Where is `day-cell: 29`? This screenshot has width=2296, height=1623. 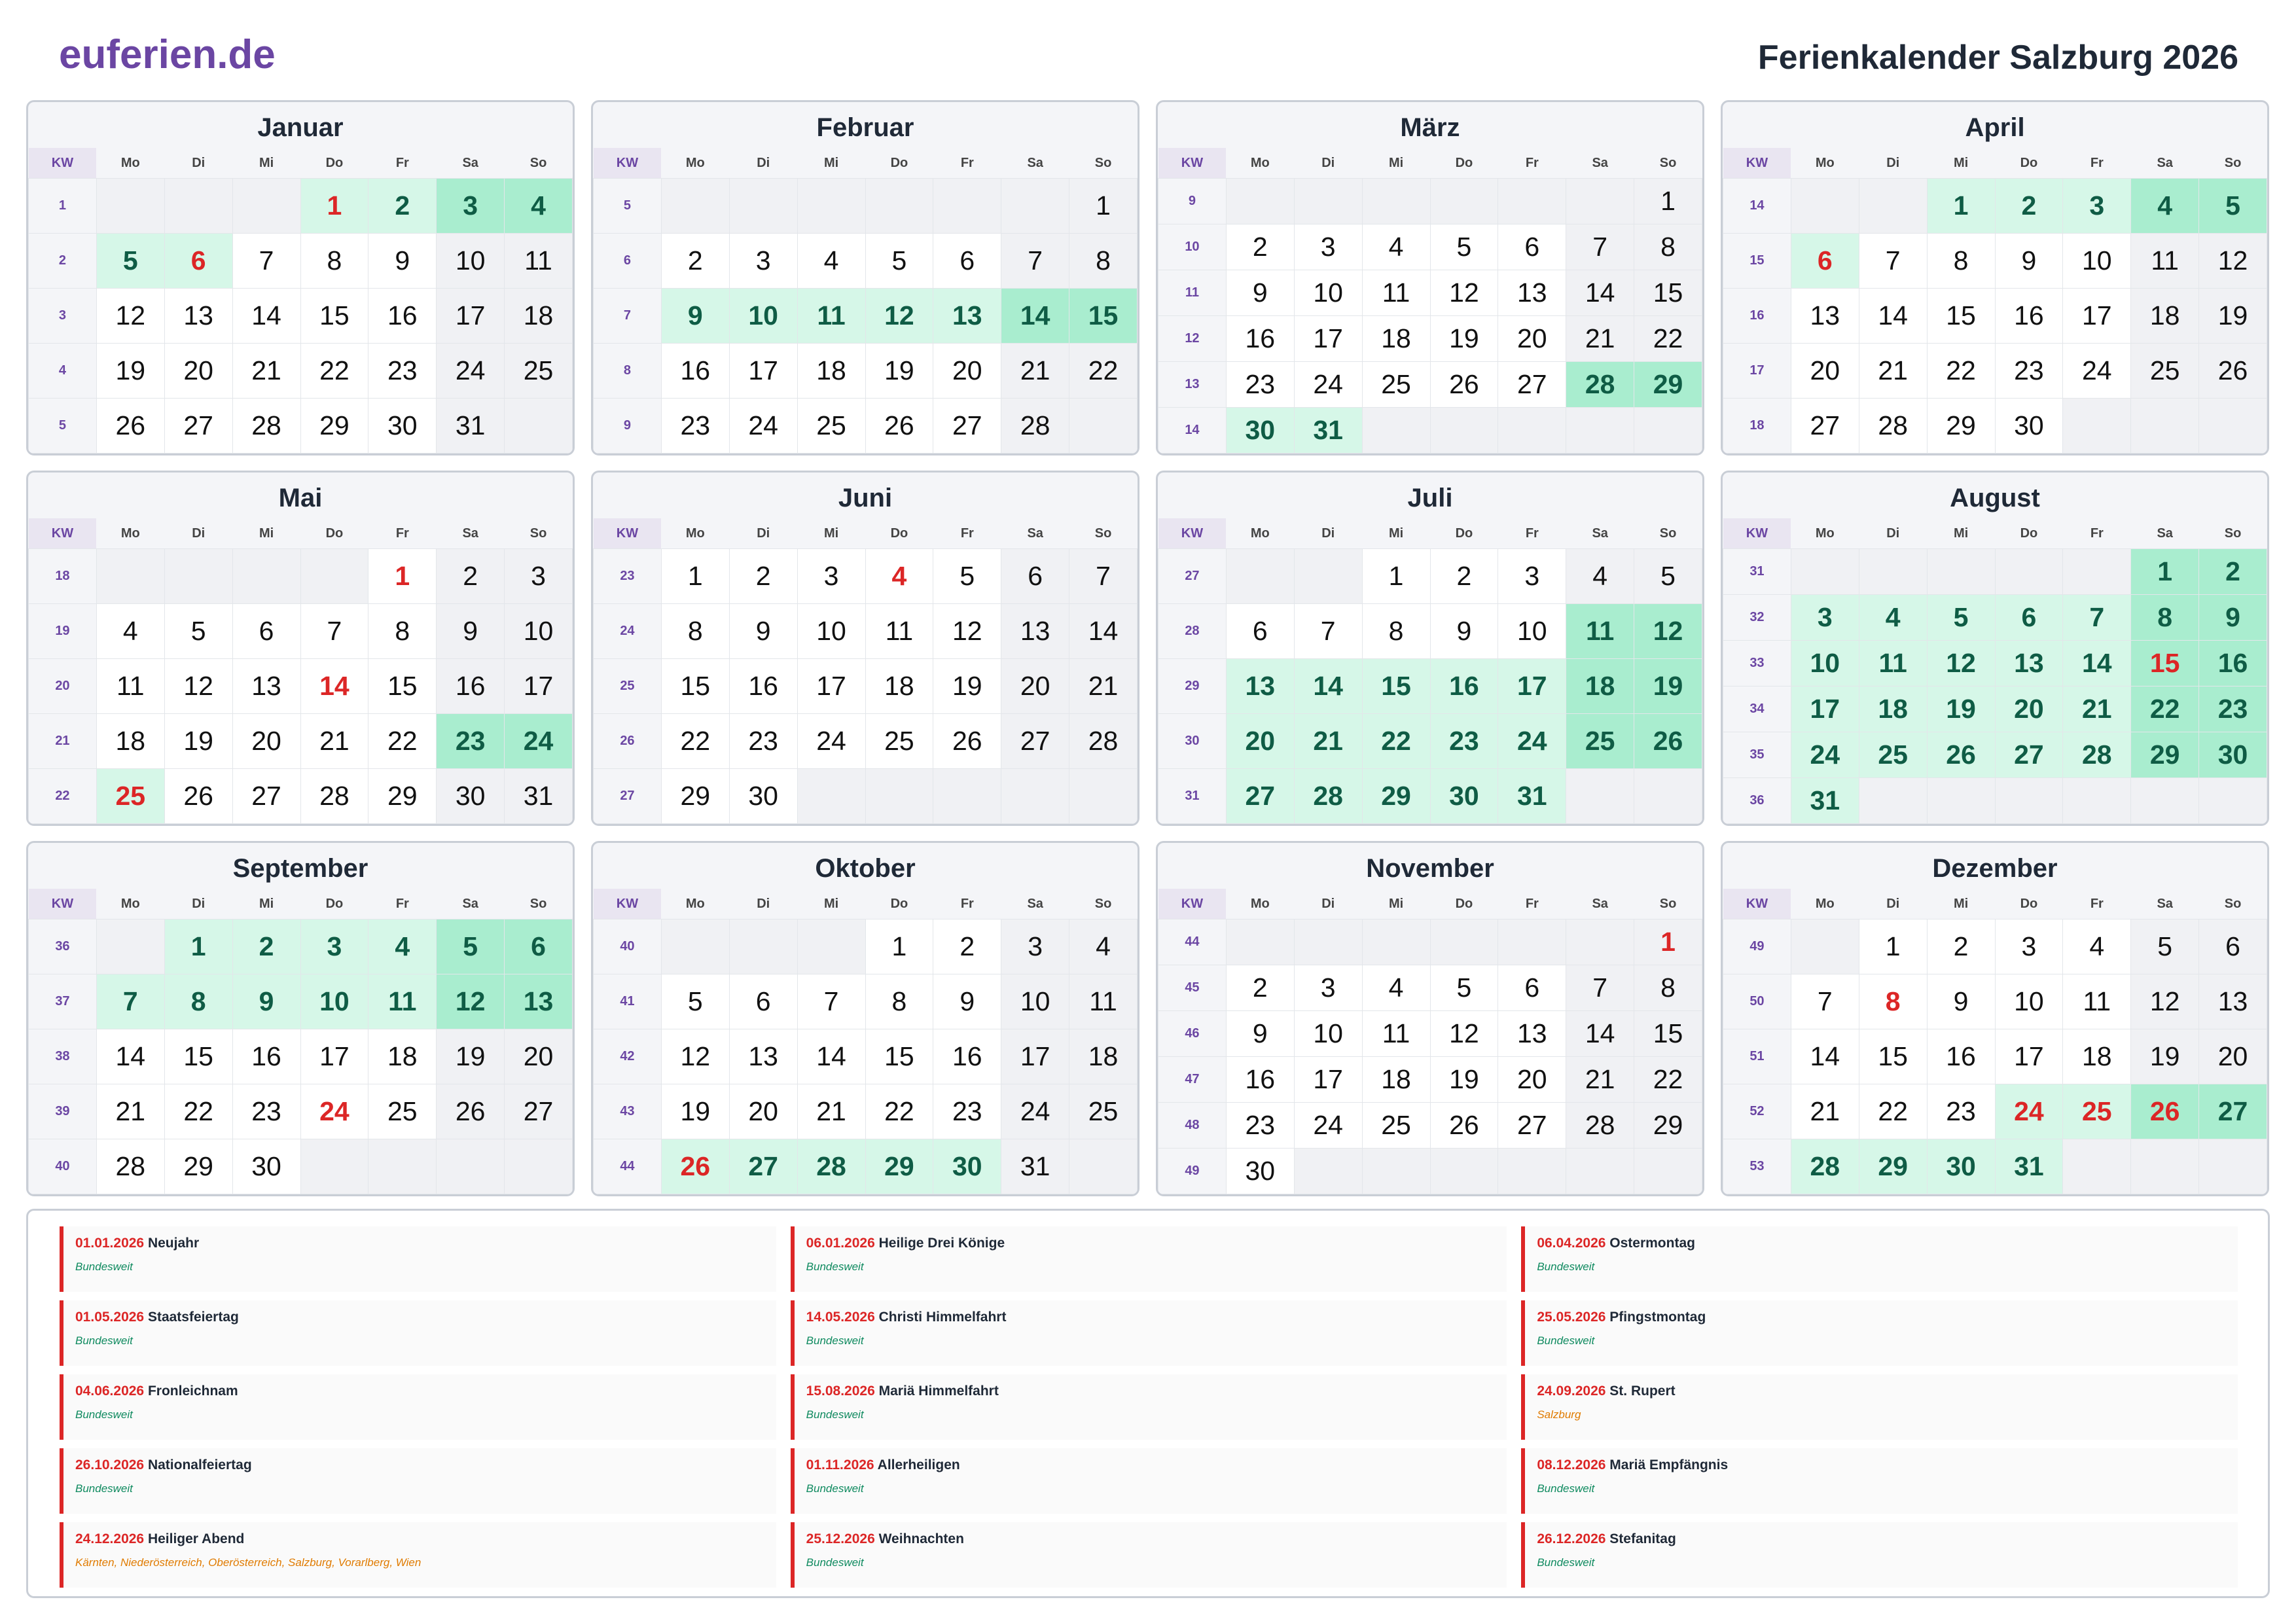
day-cell: 29 is located at coordinates (1396, 796).